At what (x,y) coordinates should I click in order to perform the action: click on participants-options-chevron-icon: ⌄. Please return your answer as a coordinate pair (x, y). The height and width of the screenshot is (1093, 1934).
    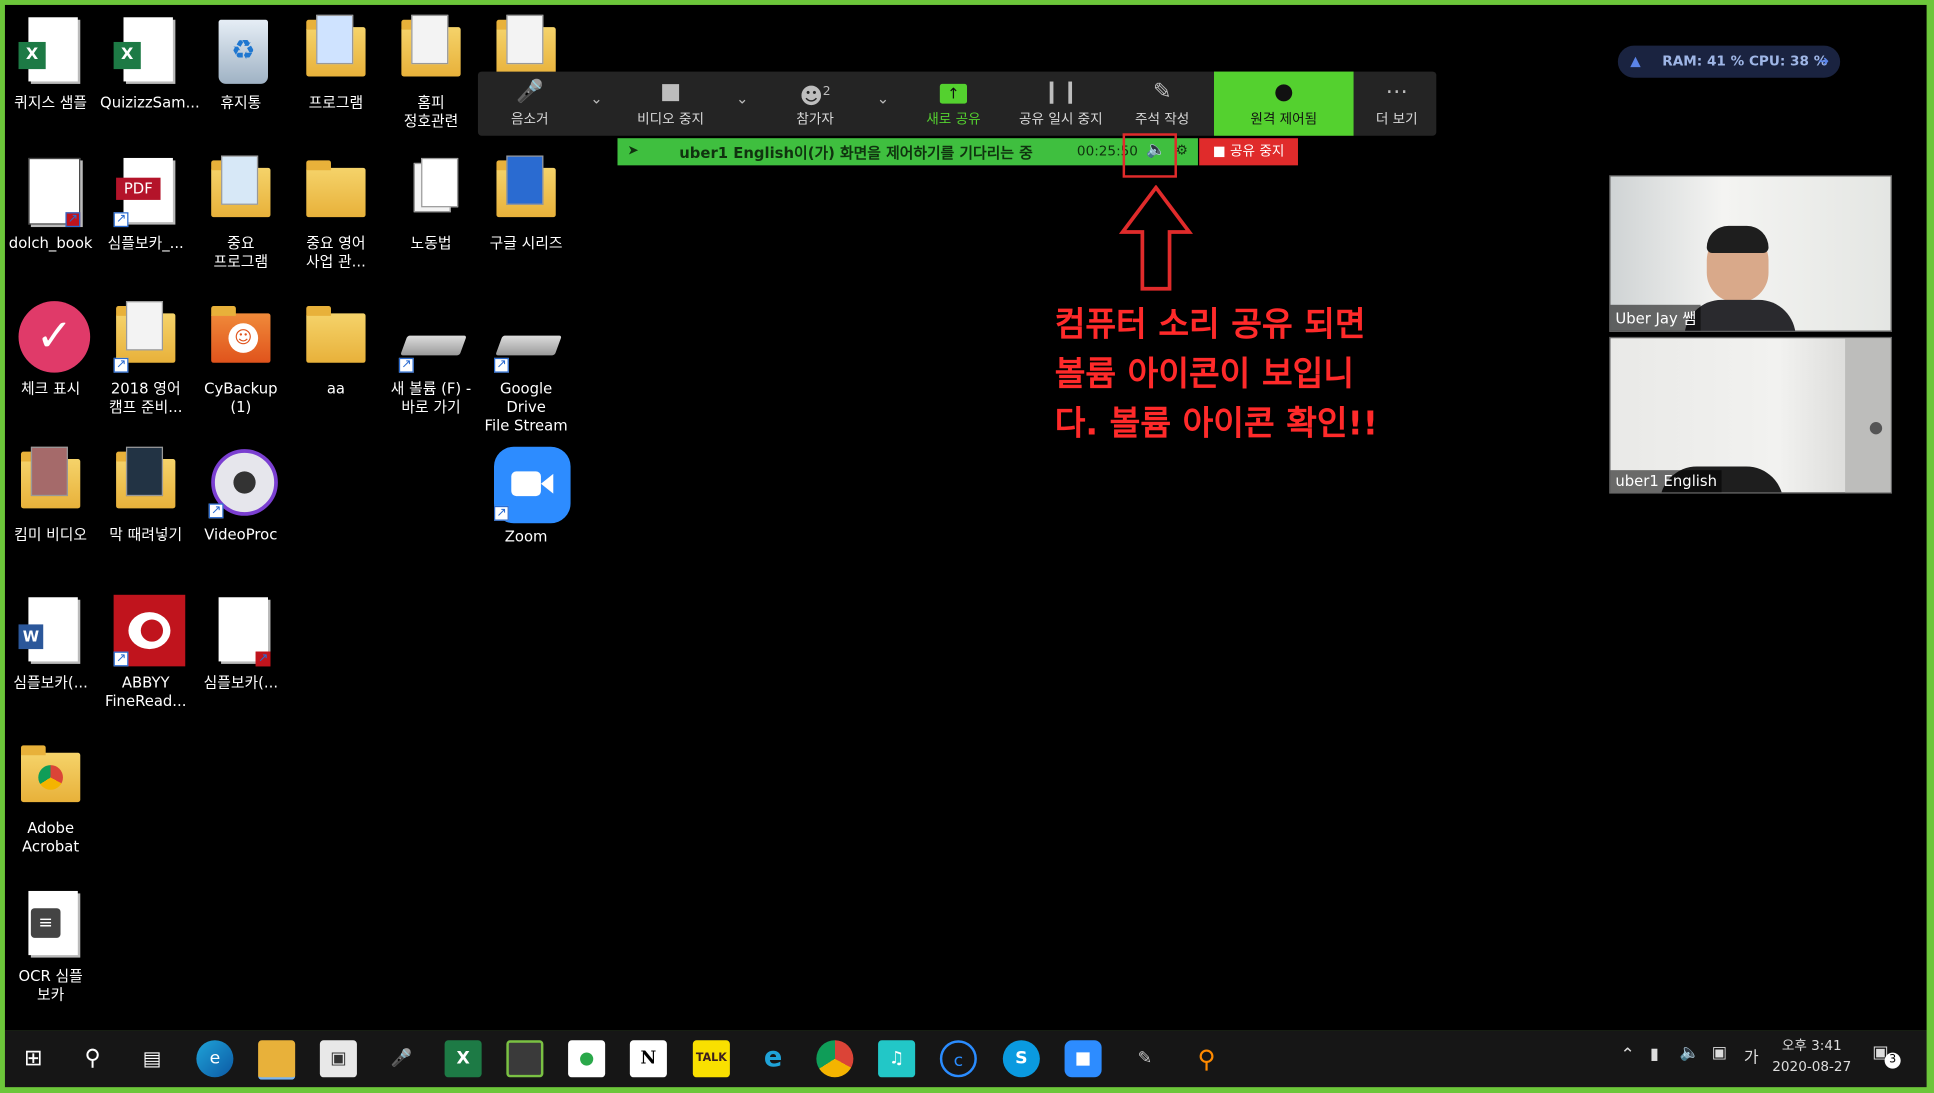
    Looking at the image, I should click on (883, 98).